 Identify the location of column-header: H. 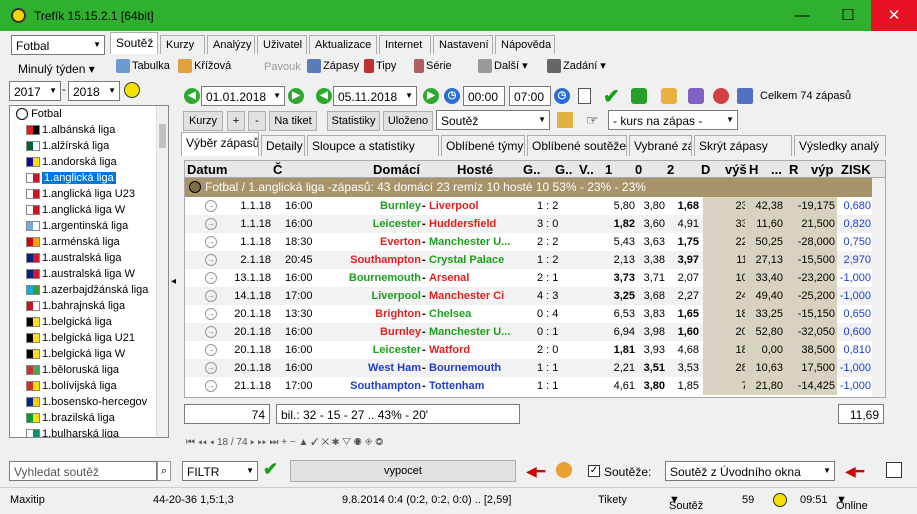
(753, 169).